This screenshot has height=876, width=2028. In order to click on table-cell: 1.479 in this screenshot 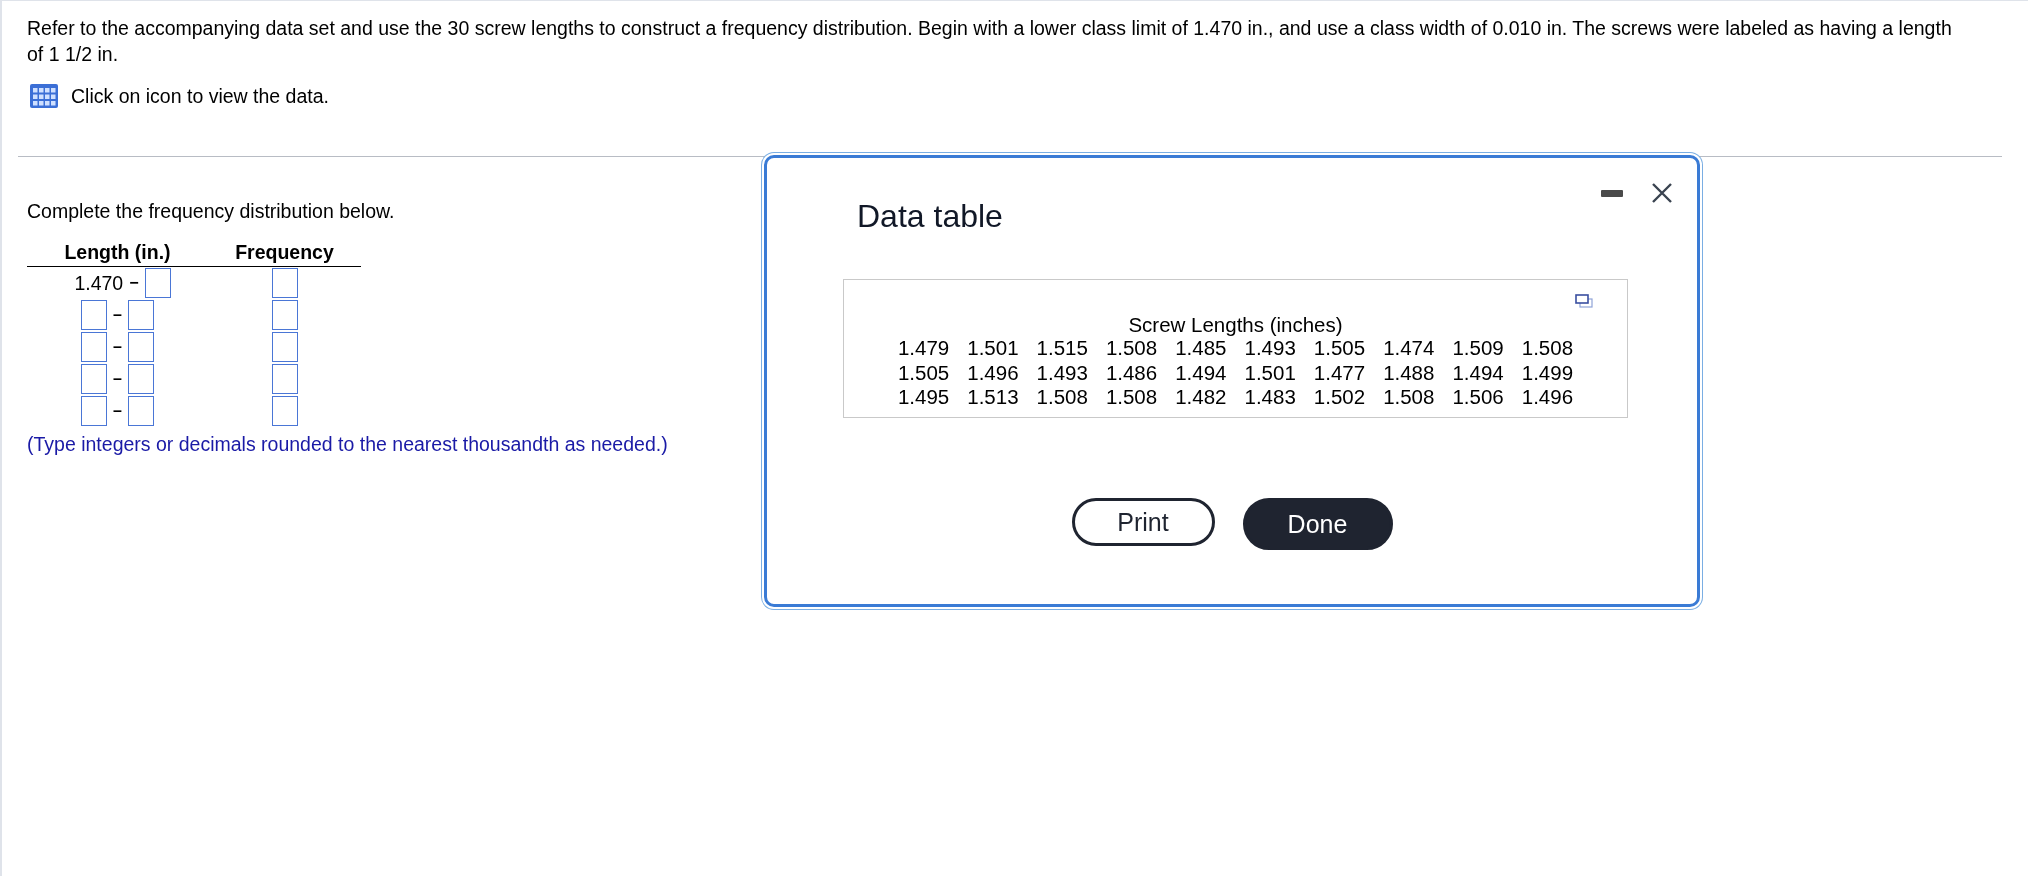, I will do `click(923, 348)`.